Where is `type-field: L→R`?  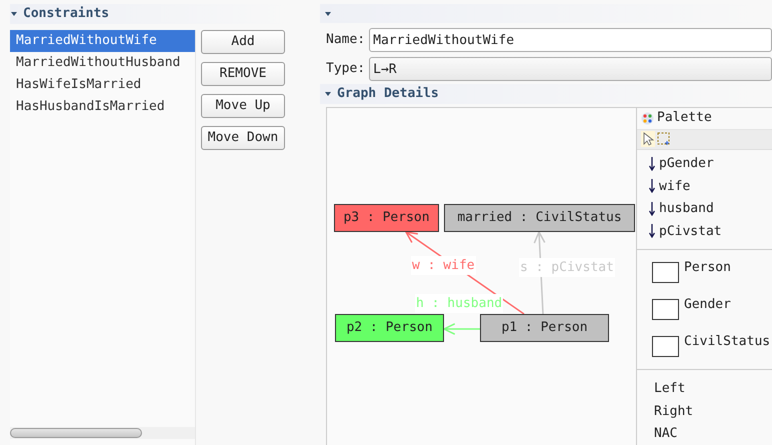
type-field: L→R is located at coordinates (570, 69).